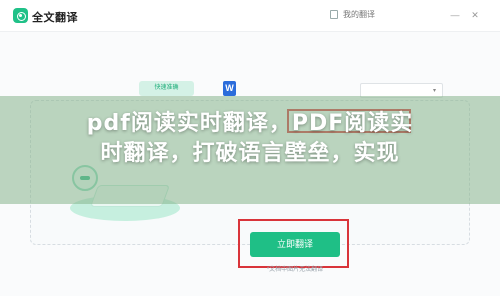  What do you see at coordinates (250, 16) in the screenshot?
I see `top-bar: 全文翻译 我的翻译 — ✕` at bounding box center [250, 16].